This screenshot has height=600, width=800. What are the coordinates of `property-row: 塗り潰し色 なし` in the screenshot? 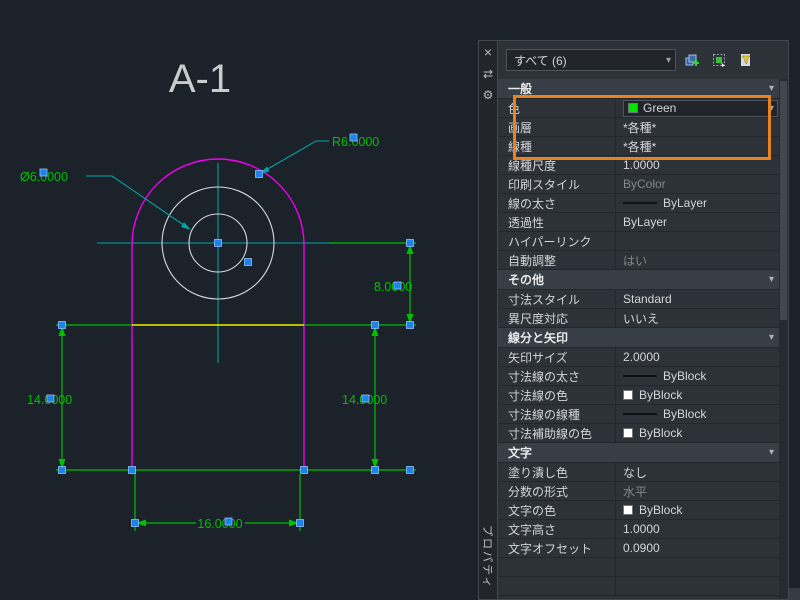 It's located at (643, 472).